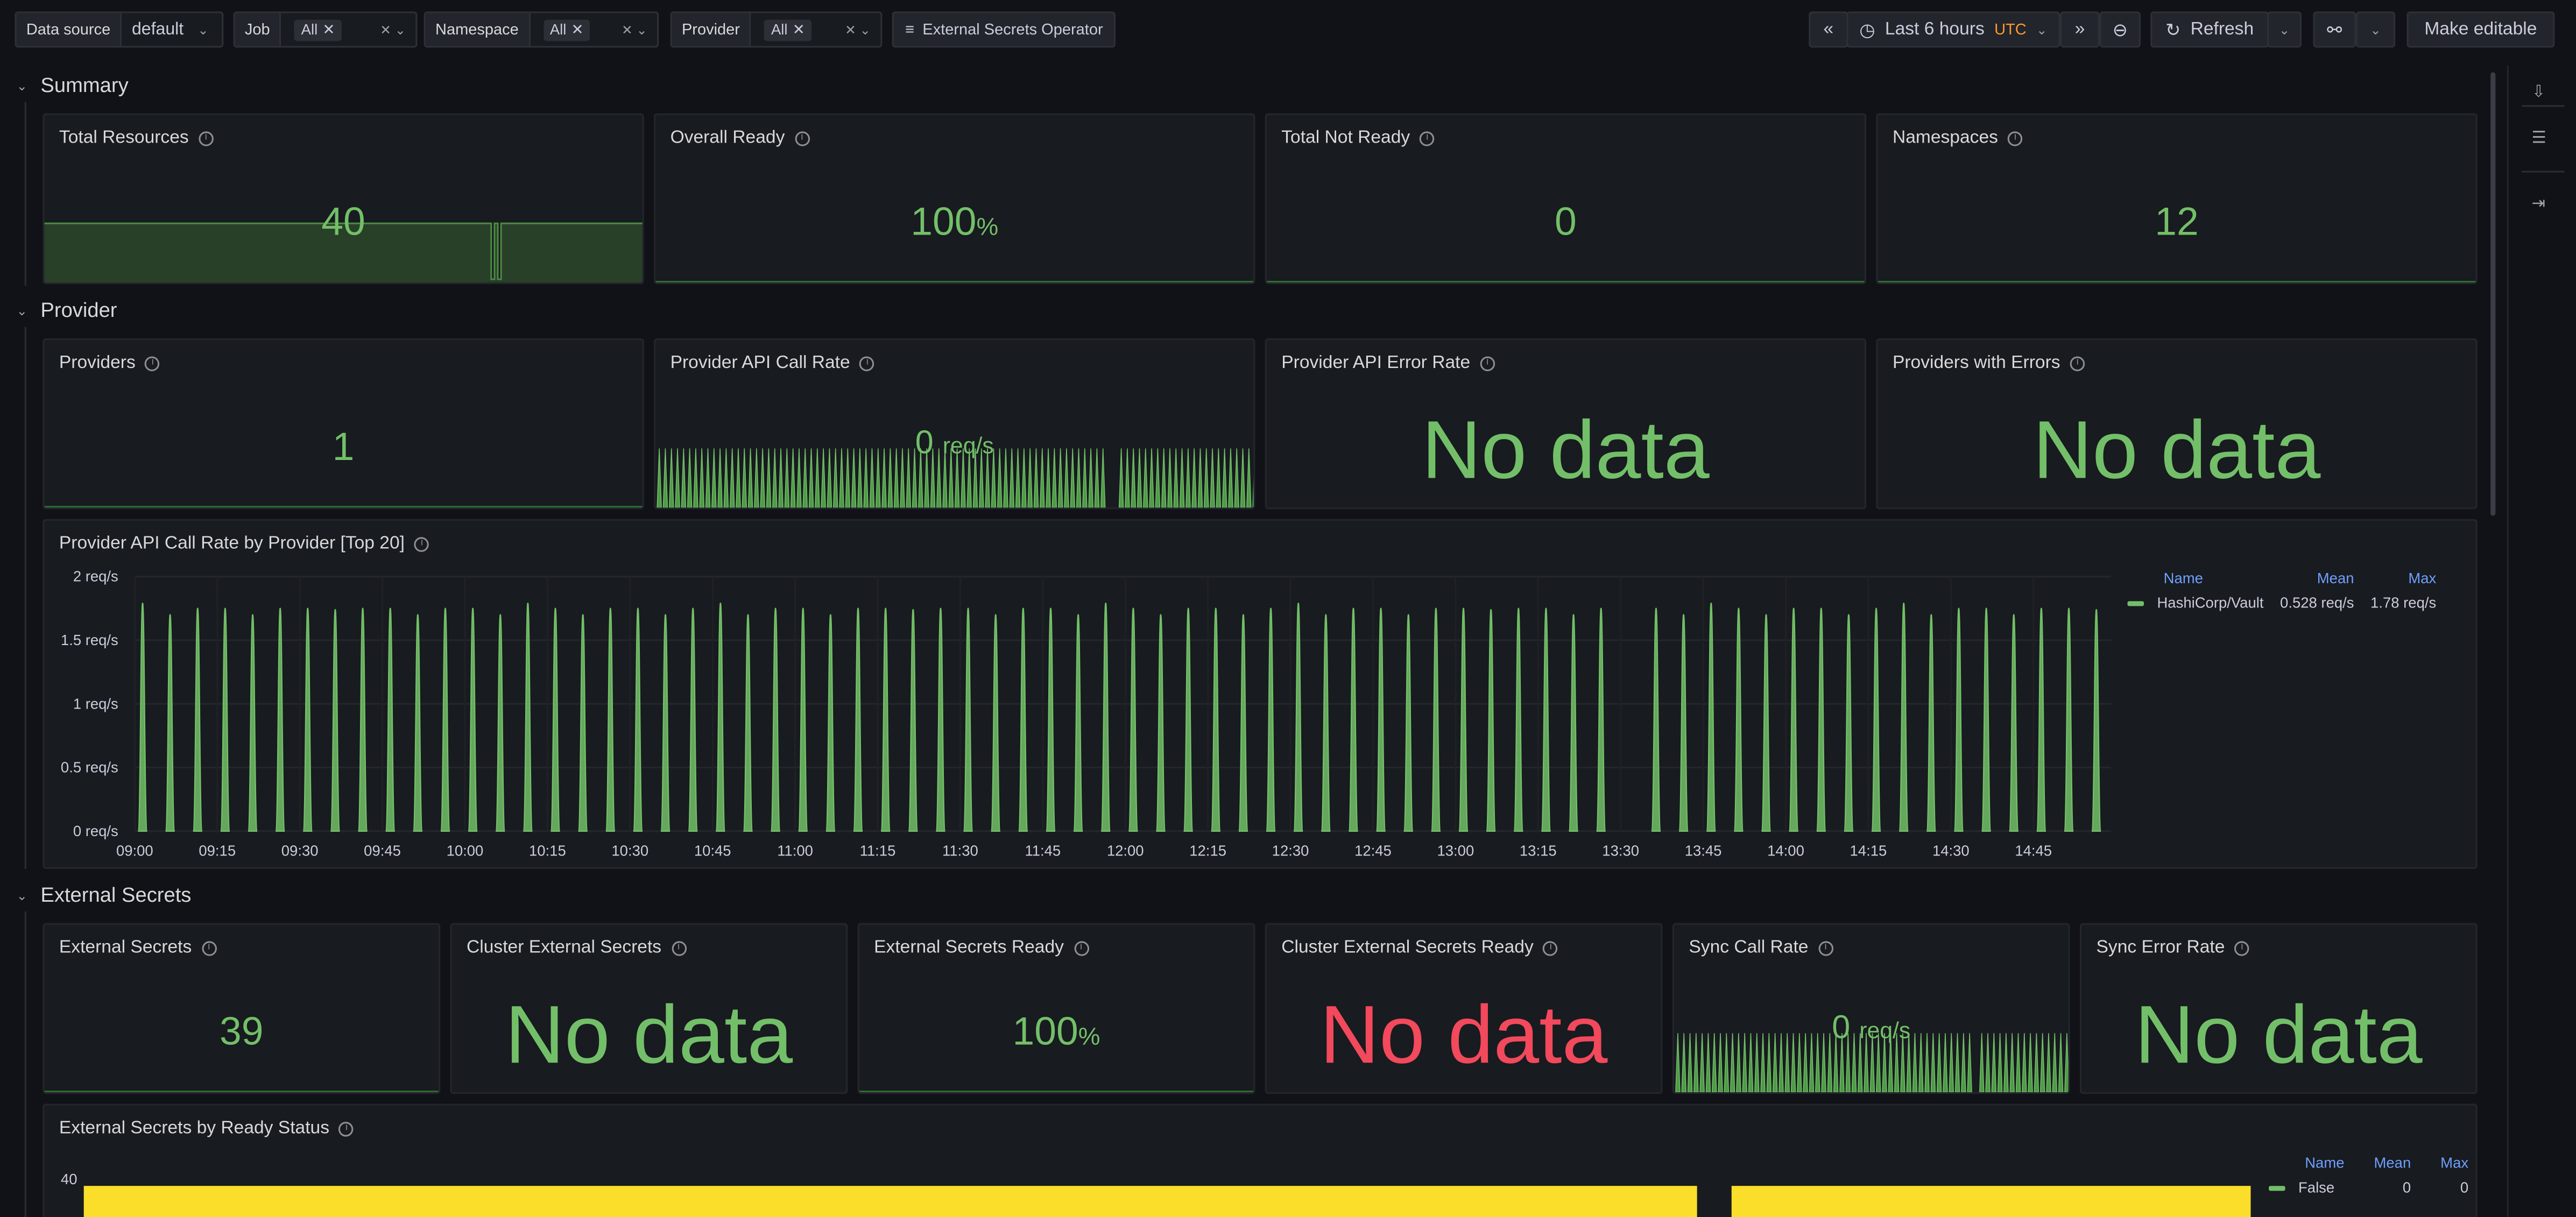 The height and width of the screenshot is (1217, 2576). I want to click on panel-title: Sync Error Rate, so click(2160, 948).